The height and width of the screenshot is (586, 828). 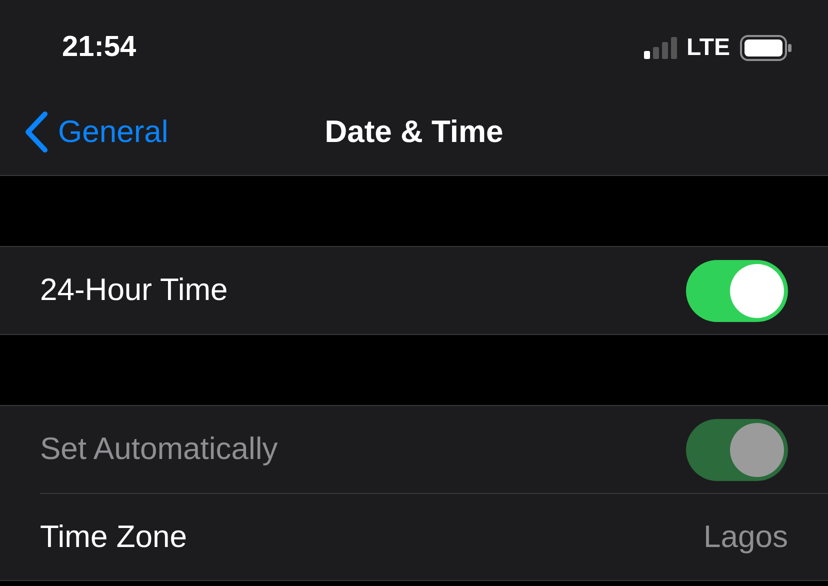 What do you see at coordinates (414, 131) in the screenshot?
I see `page-title: Date & Time` at bounding box center [414, 131].